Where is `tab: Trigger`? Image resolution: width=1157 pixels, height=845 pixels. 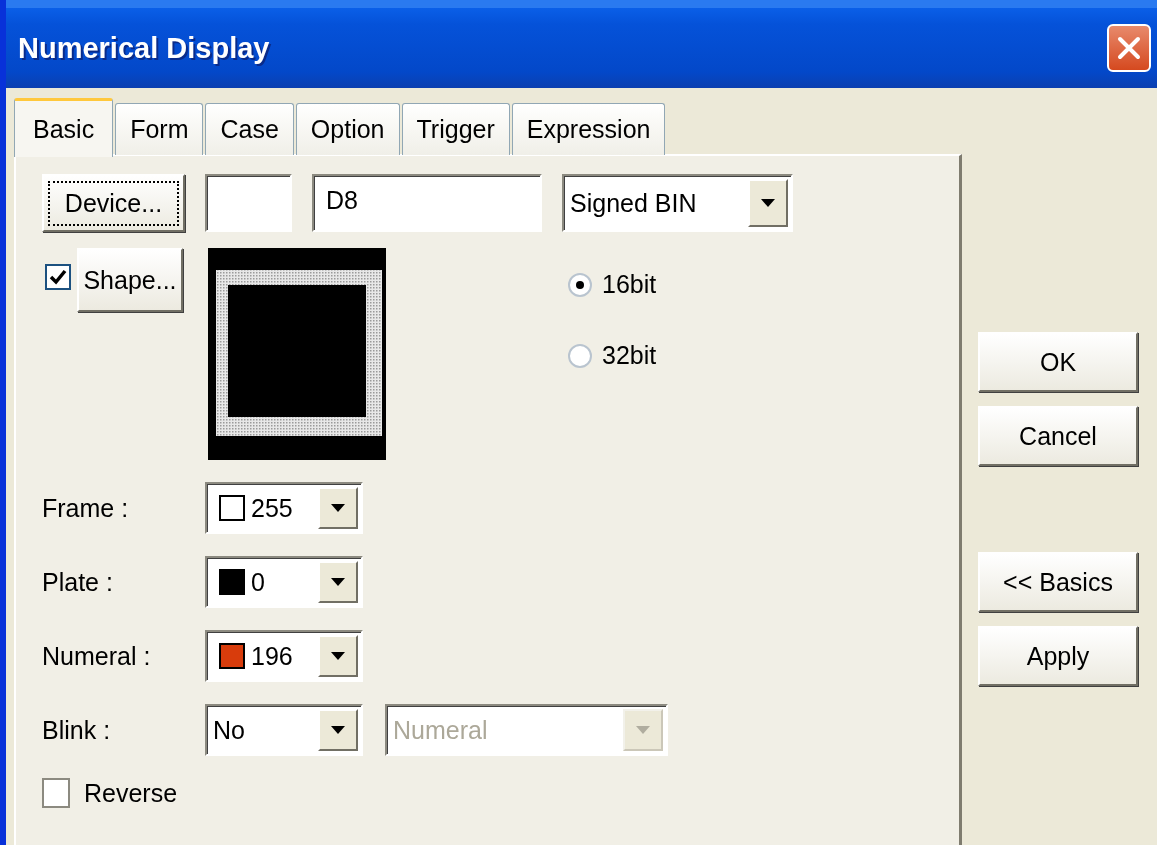 tab: Trigger is located at coordinates (455, 129).